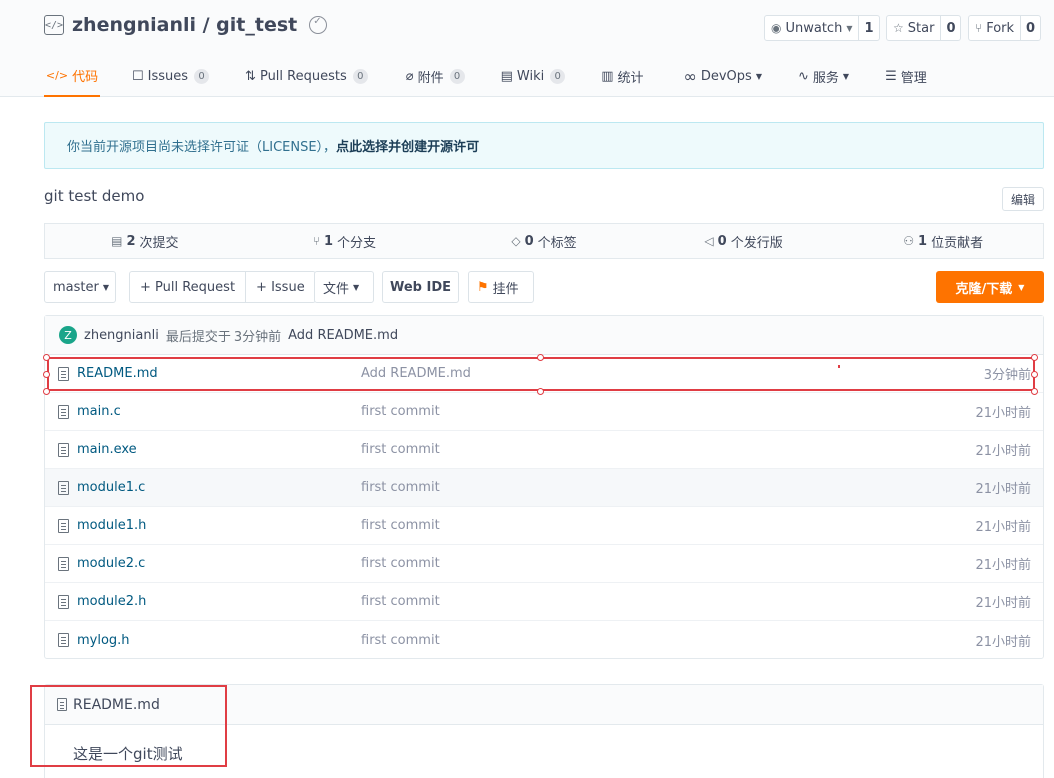 This screenshot has width=1054, height=778. What do you see at coordinates (111, 487) in the screenshot?
I see `file-name-link: module1.c` at bounding box center [111, 487].